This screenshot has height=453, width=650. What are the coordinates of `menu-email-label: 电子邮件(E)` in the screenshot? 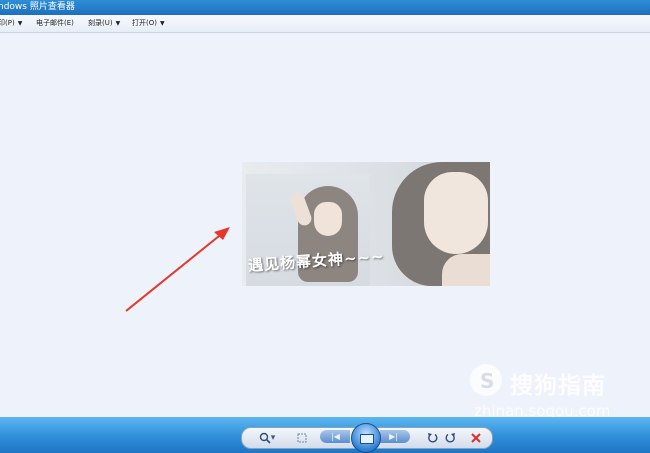 It's located at (55, 23).